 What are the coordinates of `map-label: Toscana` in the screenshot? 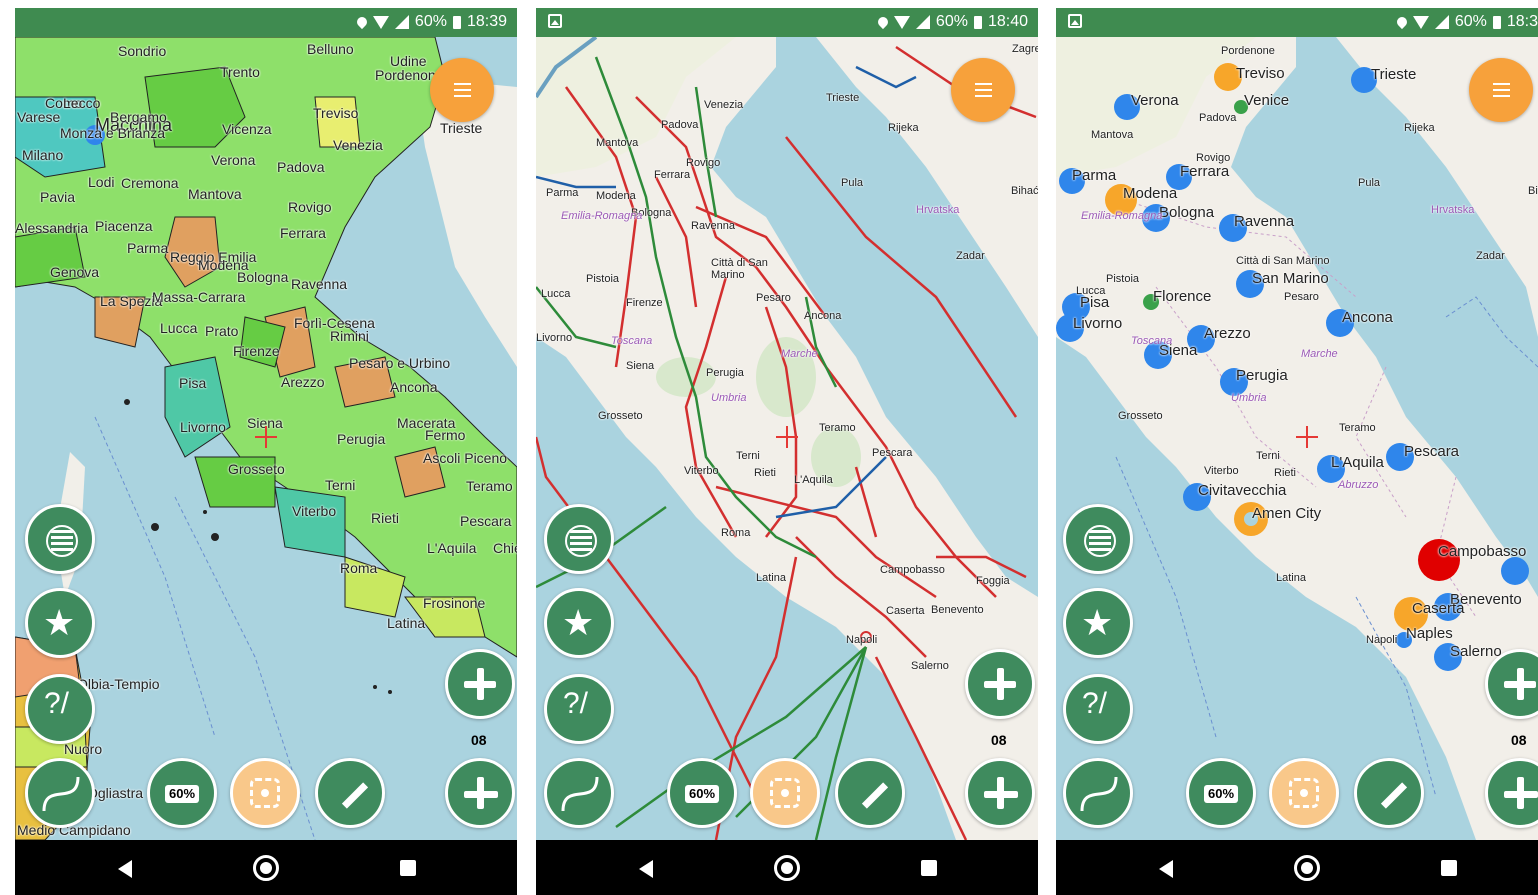 It's located at (1152, 341).